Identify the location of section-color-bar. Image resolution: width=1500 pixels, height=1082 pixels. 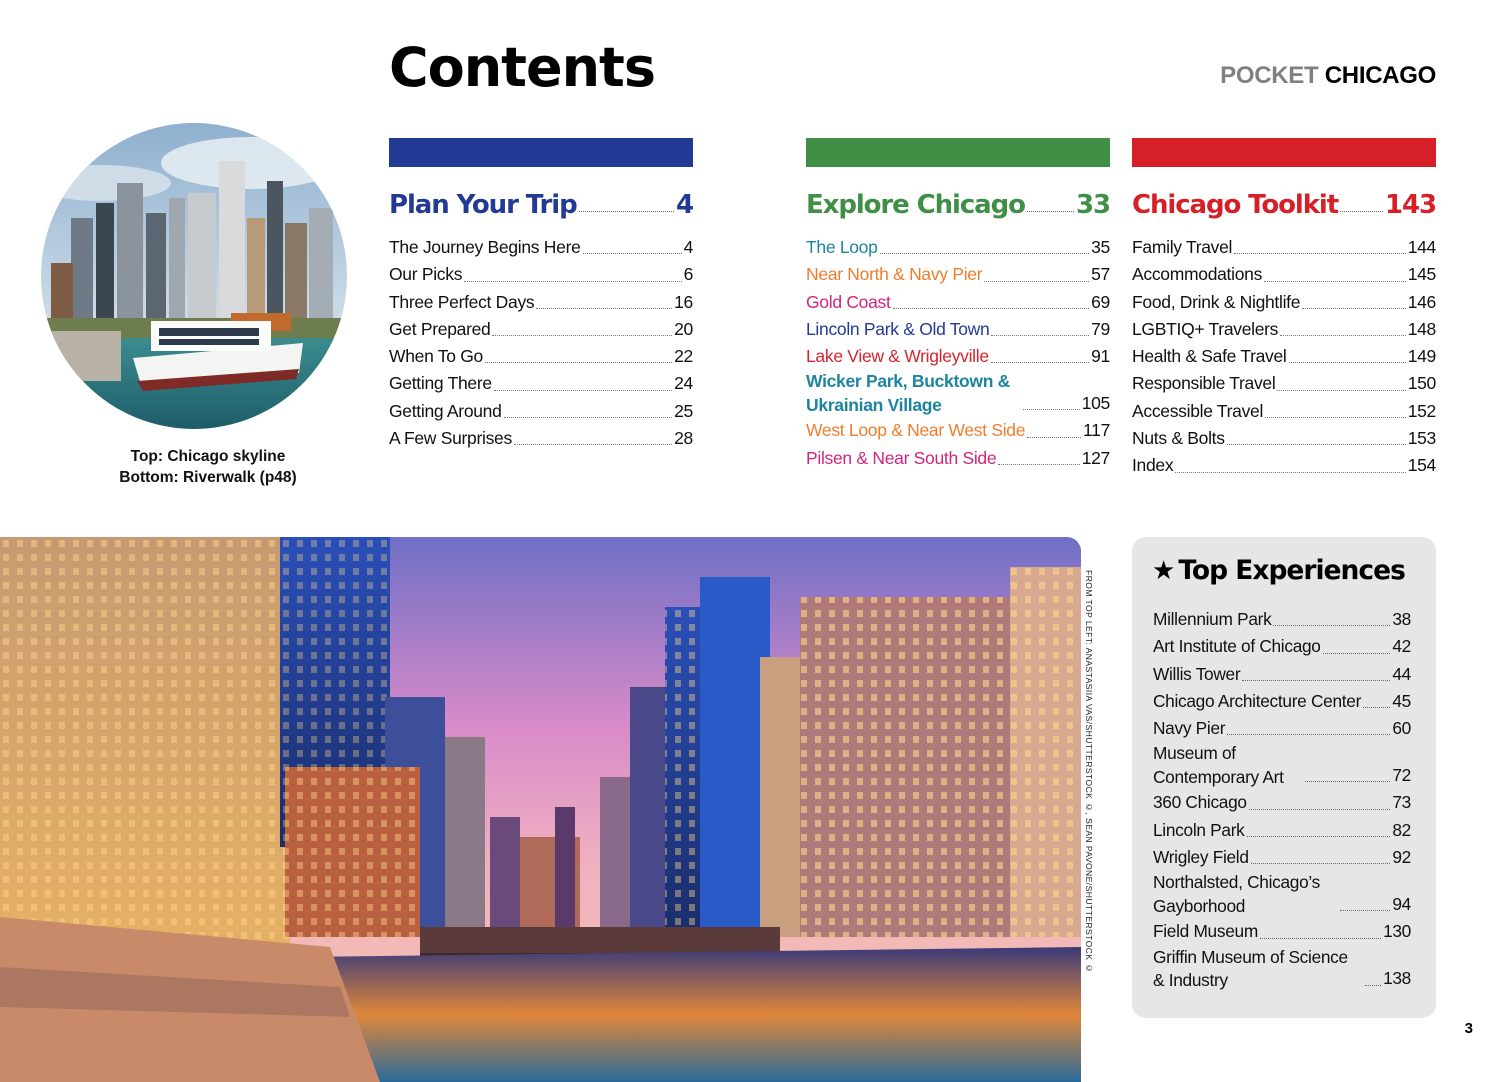
(958, 152).